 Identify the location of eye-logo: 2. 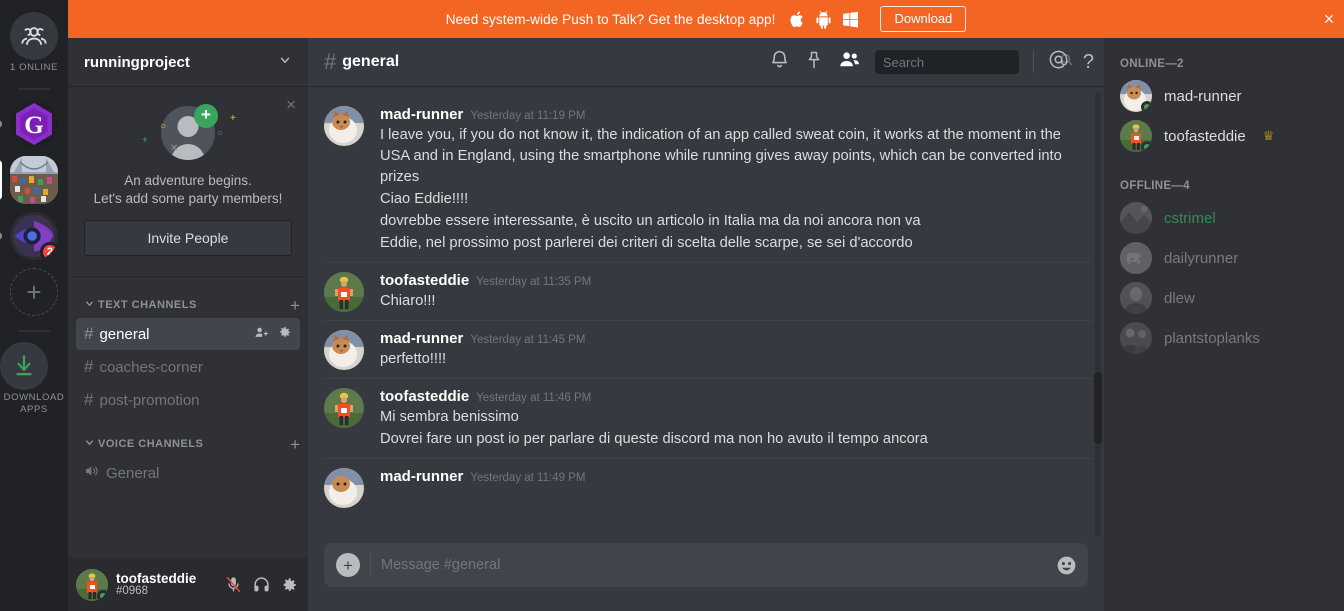
(34, 236).